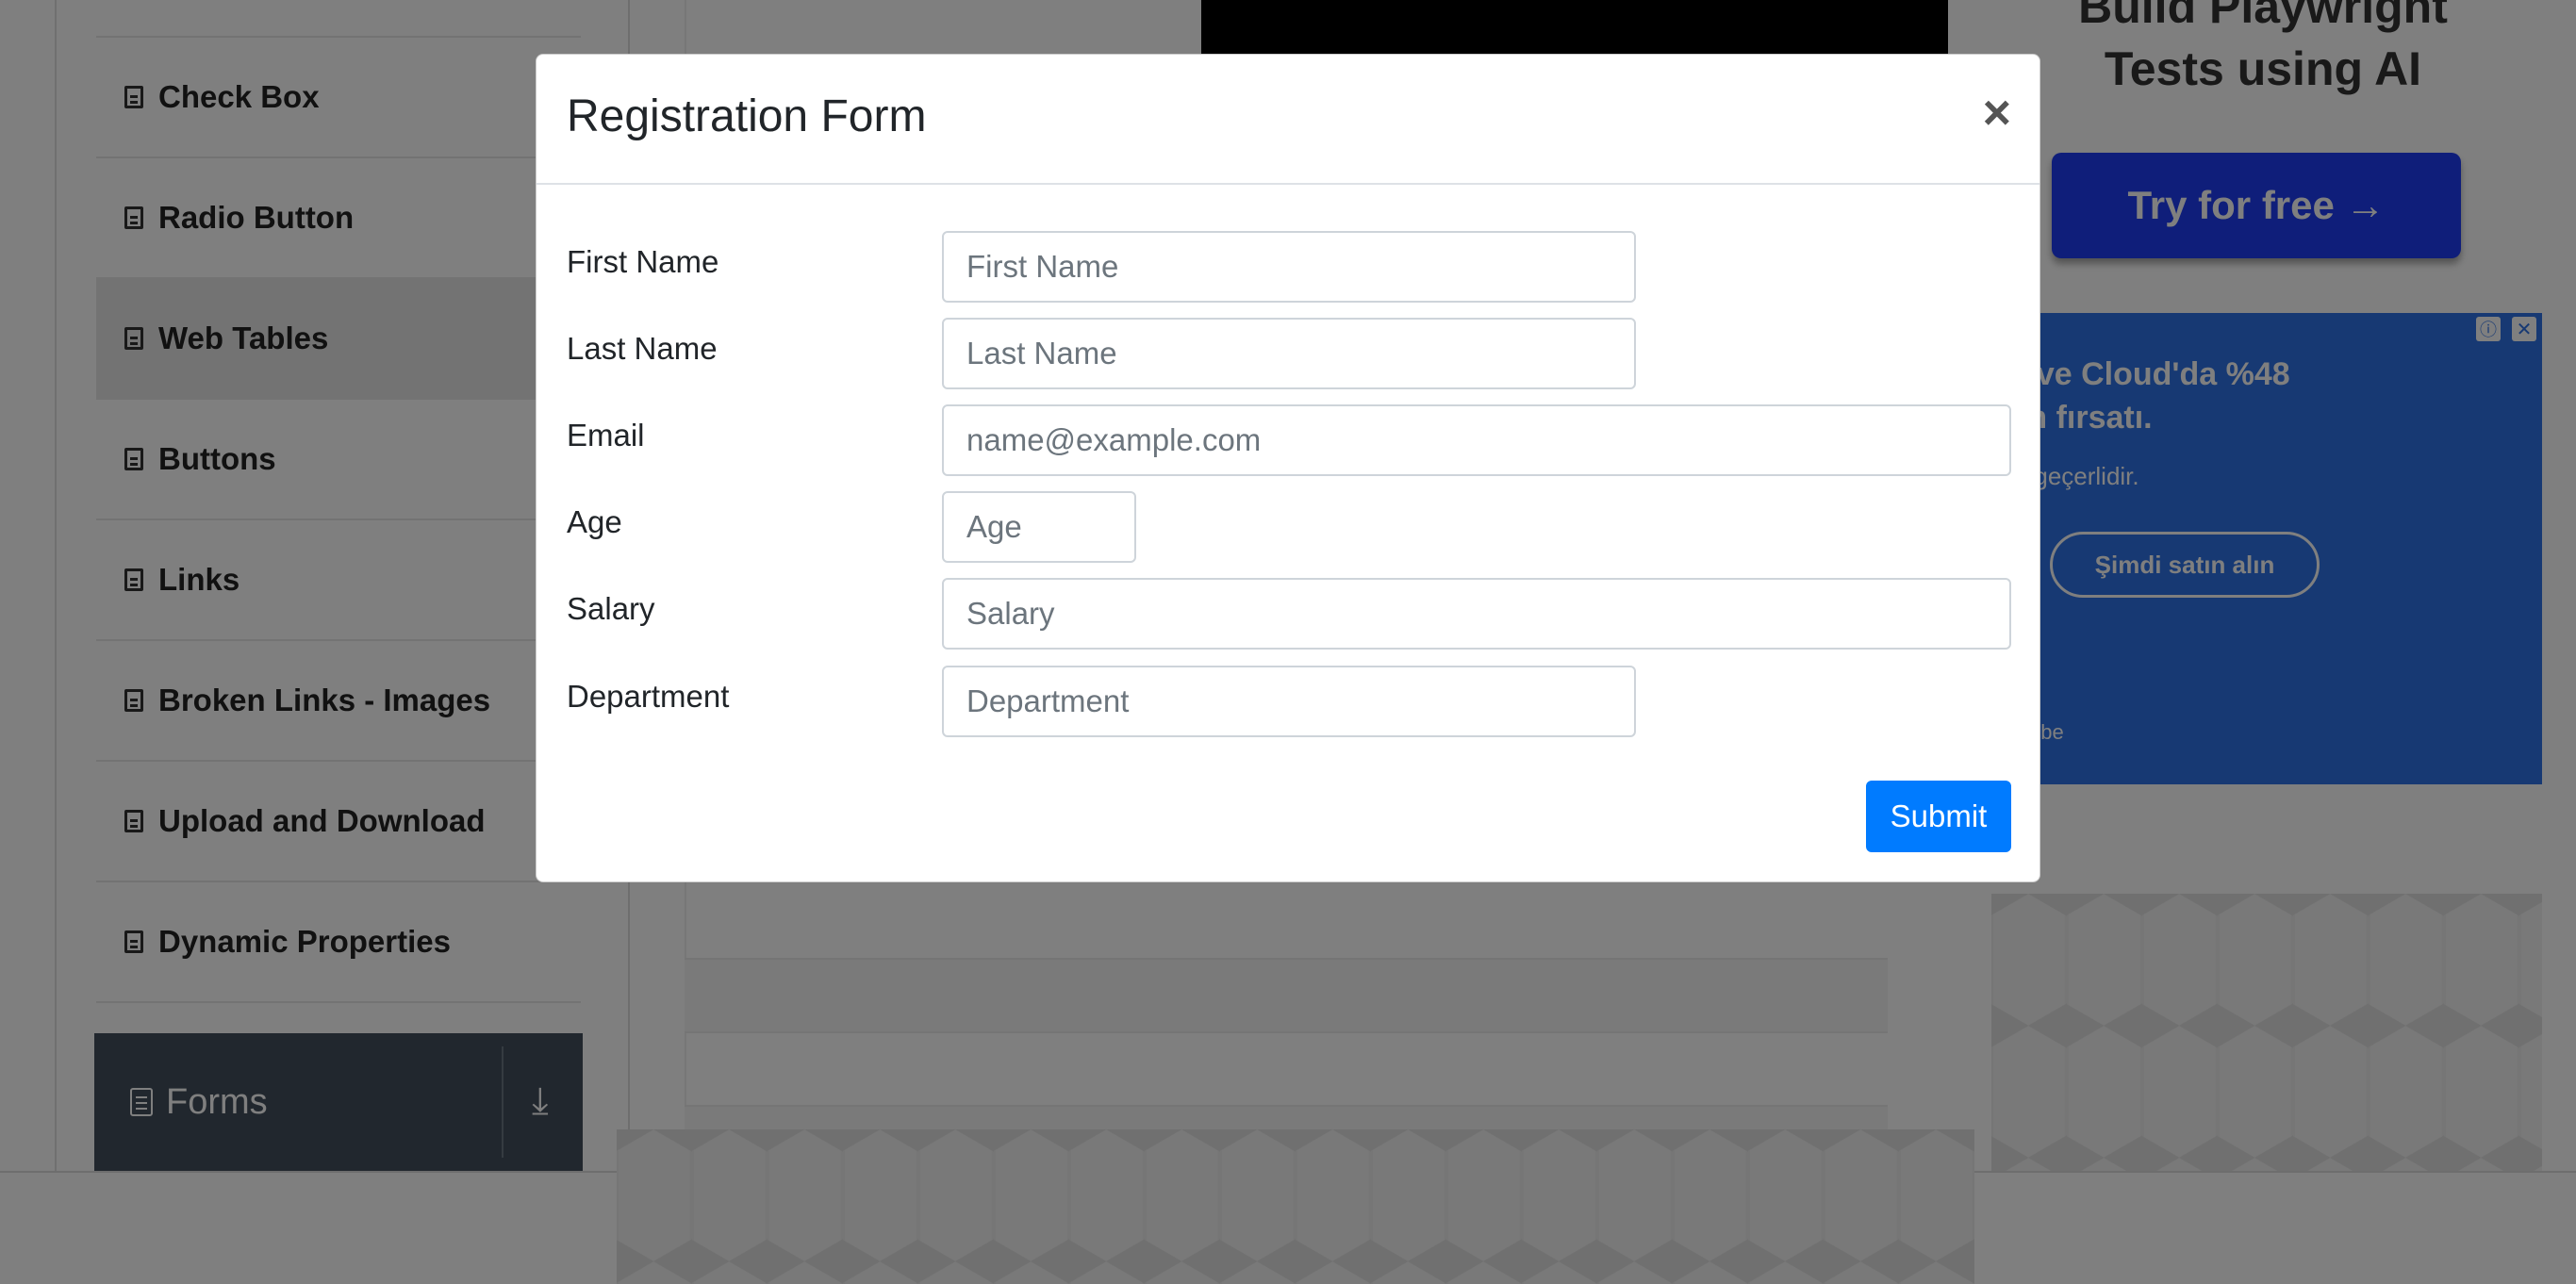 This screenshot has height=1284, width=2576. What do you see at coordinates (1039, 527) in the screenshot?
I see `age-input` at bounding box center [1039, 527].